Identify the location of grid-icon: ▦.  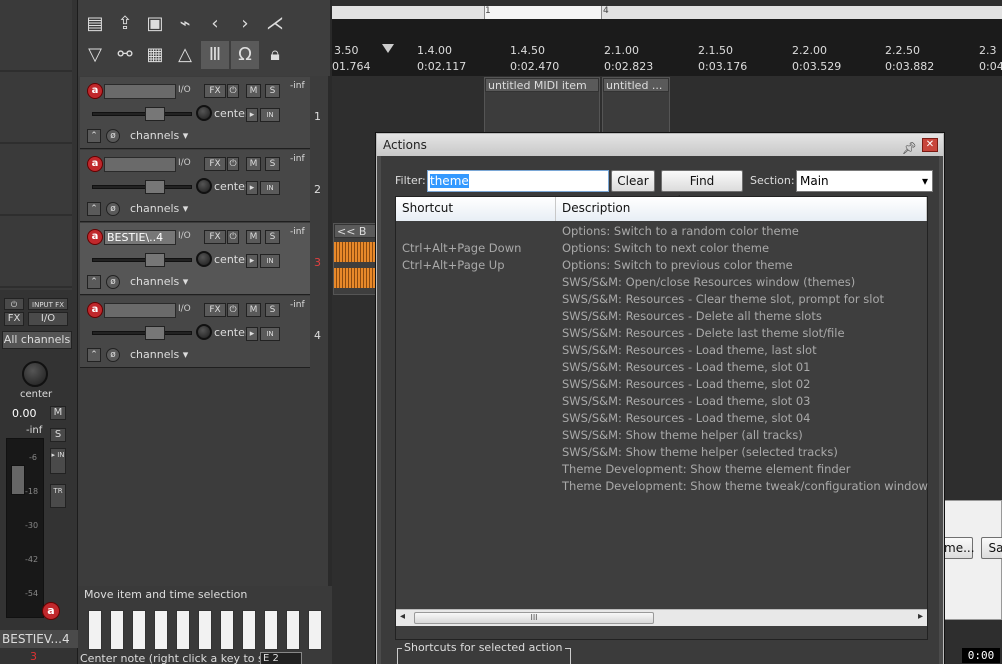
(155, 55).